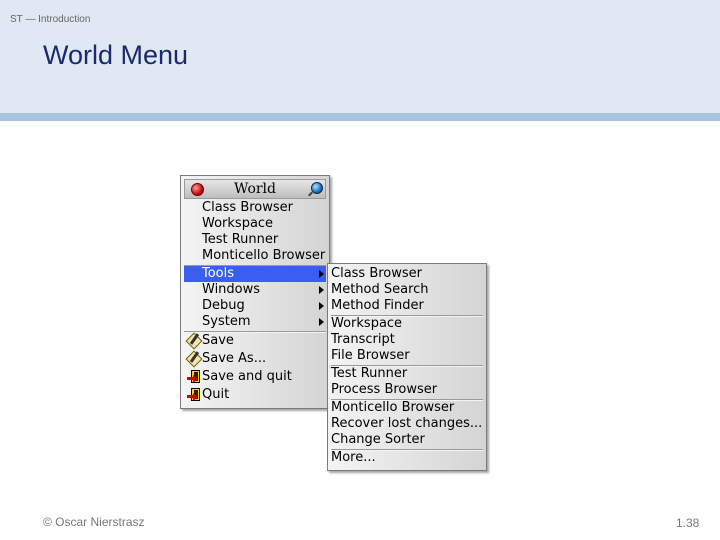  What do you see at coordinates (247, 376) in the screenshot?
I see `menu-item-label: Save and quit` at bounding box center [247, 376].